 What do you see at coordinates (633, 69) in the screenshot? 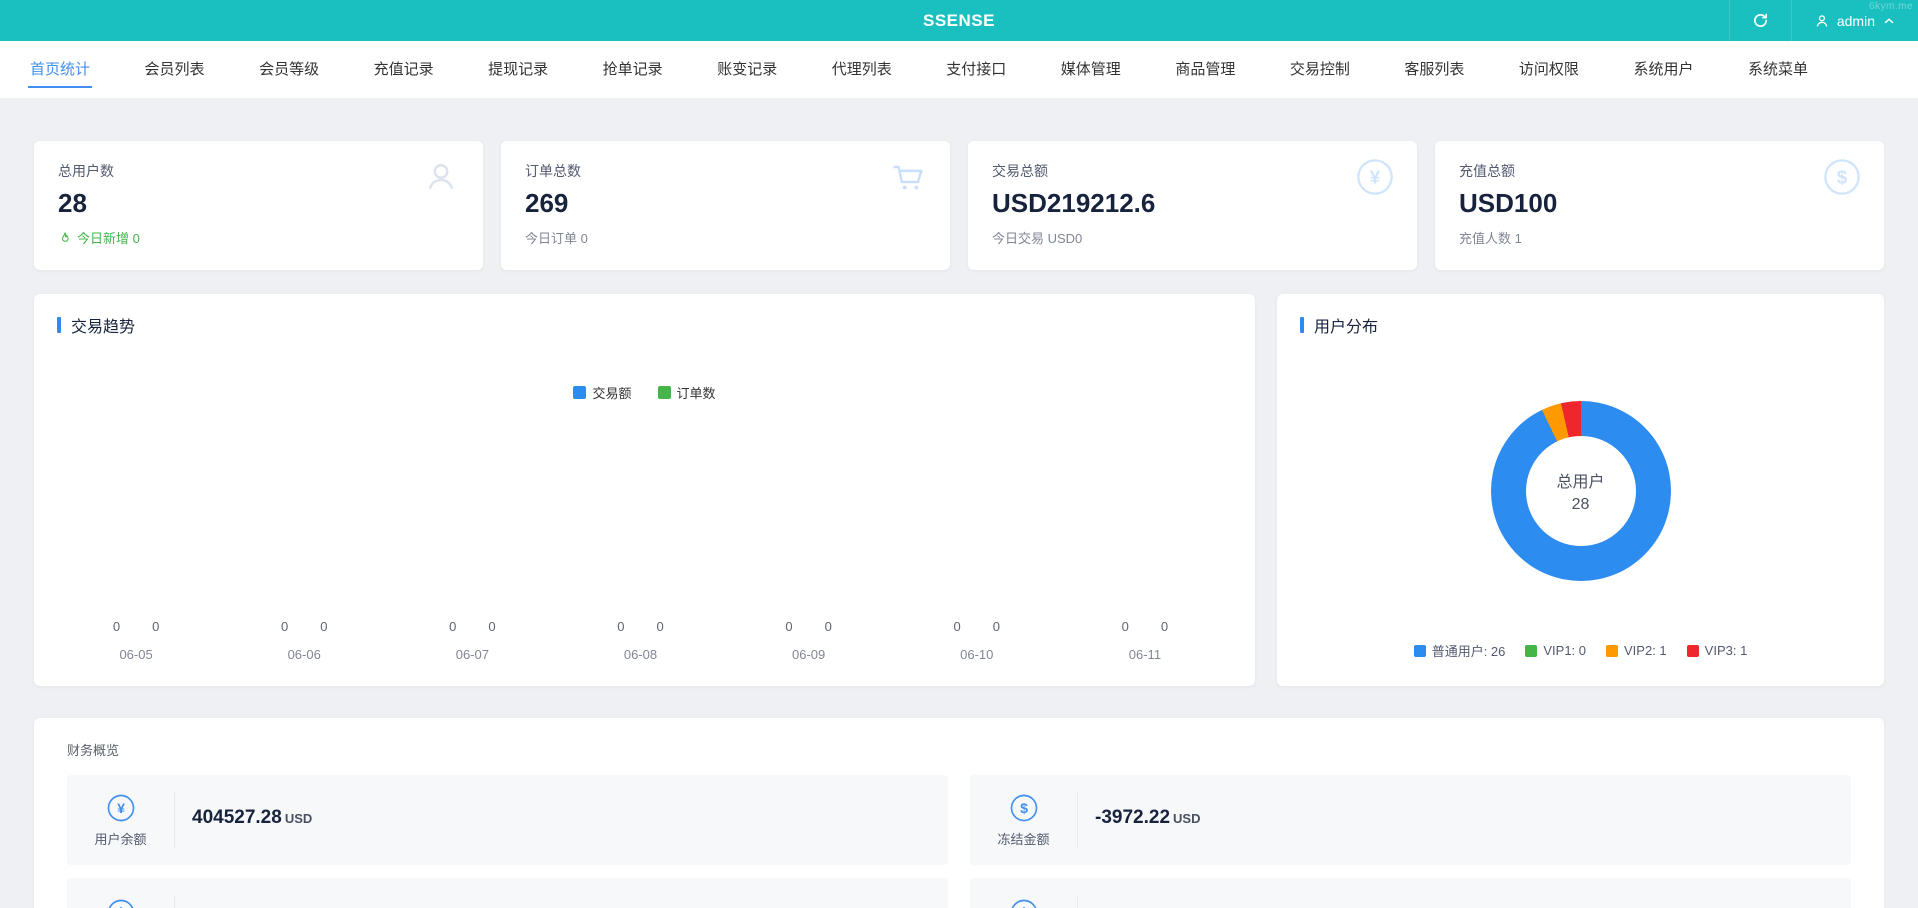
I see `nav-tab-5: 抢单记录` at bounding box center [633, 69].